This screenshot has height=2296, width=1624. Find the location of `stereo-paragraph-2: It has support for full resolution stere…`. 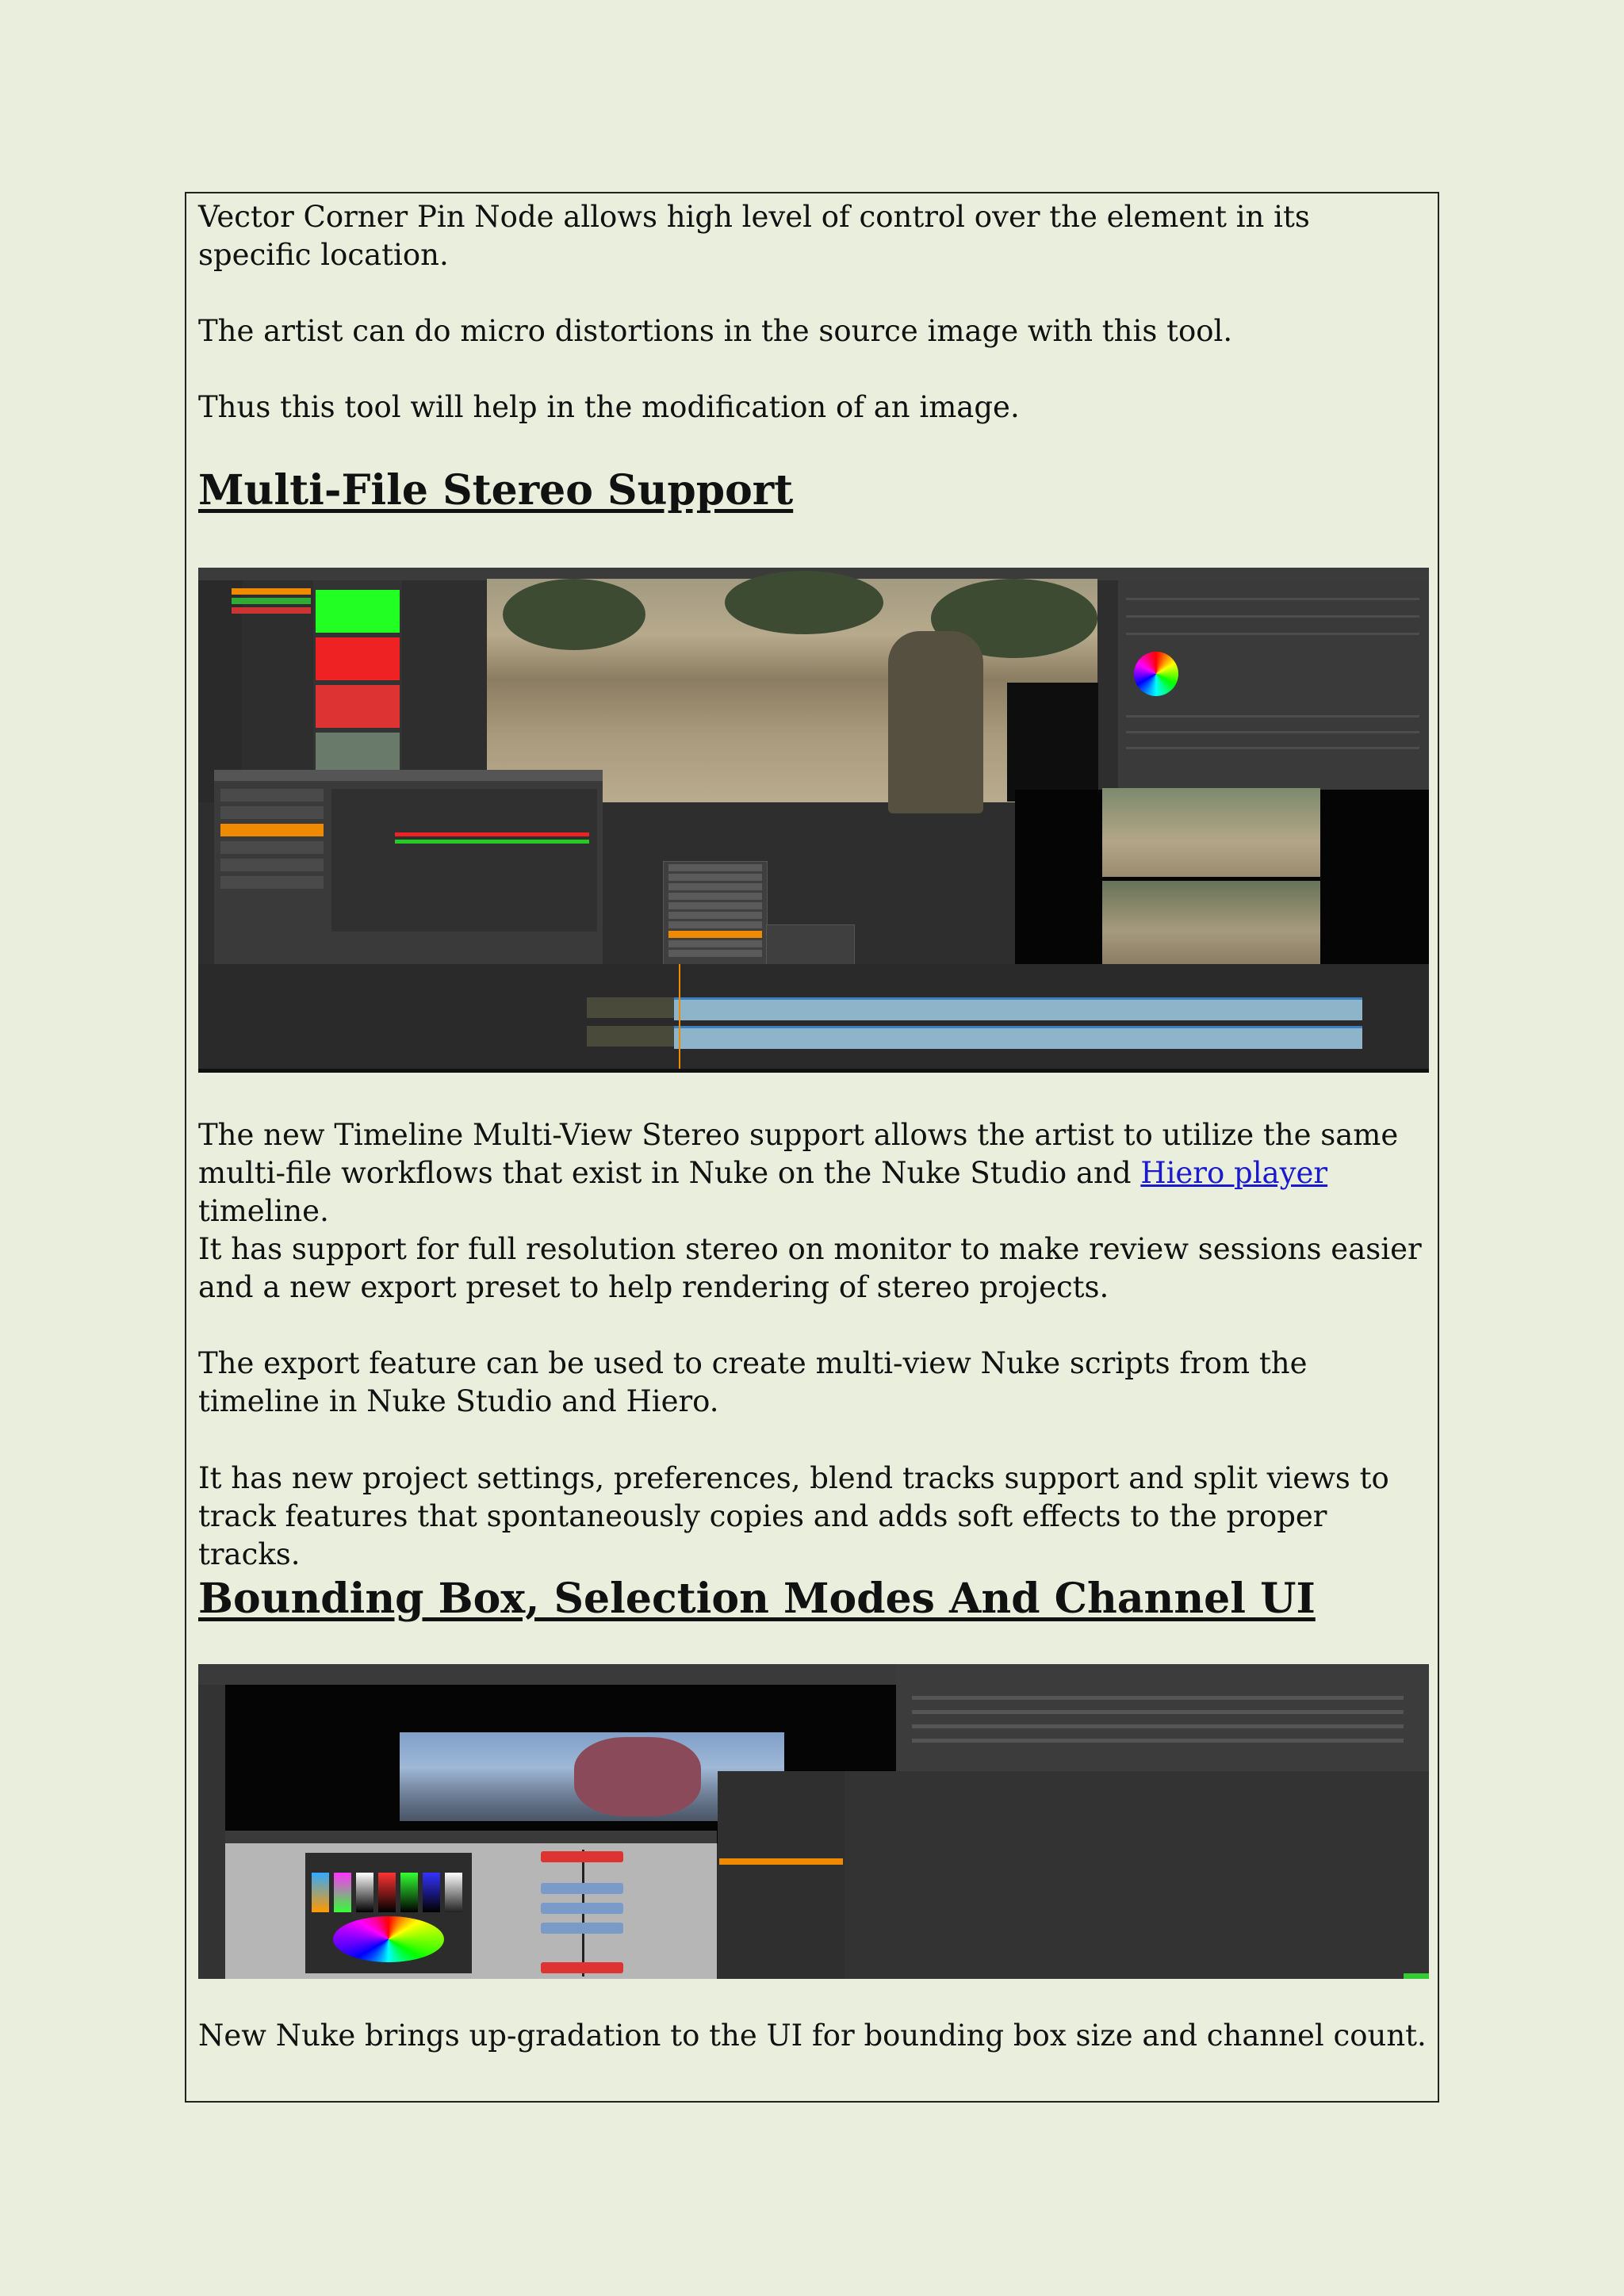

stereo-paragraph-2: It has support for full resolution stere… is located at coordinates (810, 1268).